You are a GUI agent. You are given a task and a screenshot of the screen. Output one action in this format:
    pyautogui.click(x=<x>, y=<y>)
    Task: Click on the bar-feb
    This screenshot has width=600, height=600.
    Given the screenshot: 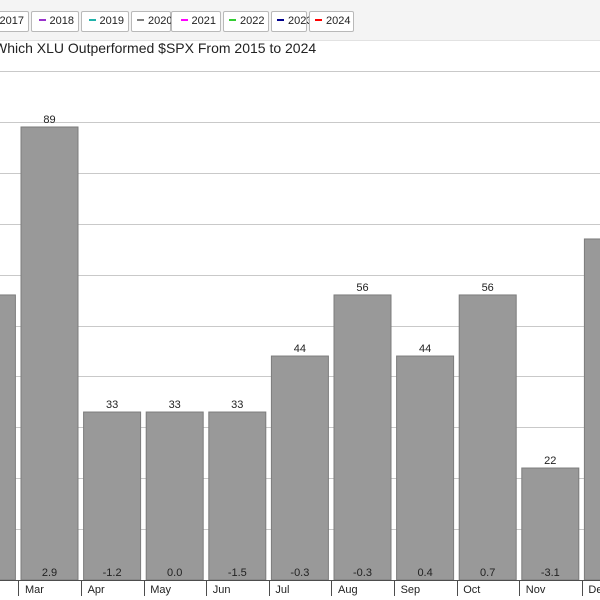 What is the action you would take?
    pyautogui.click(x=8, y=437)
    